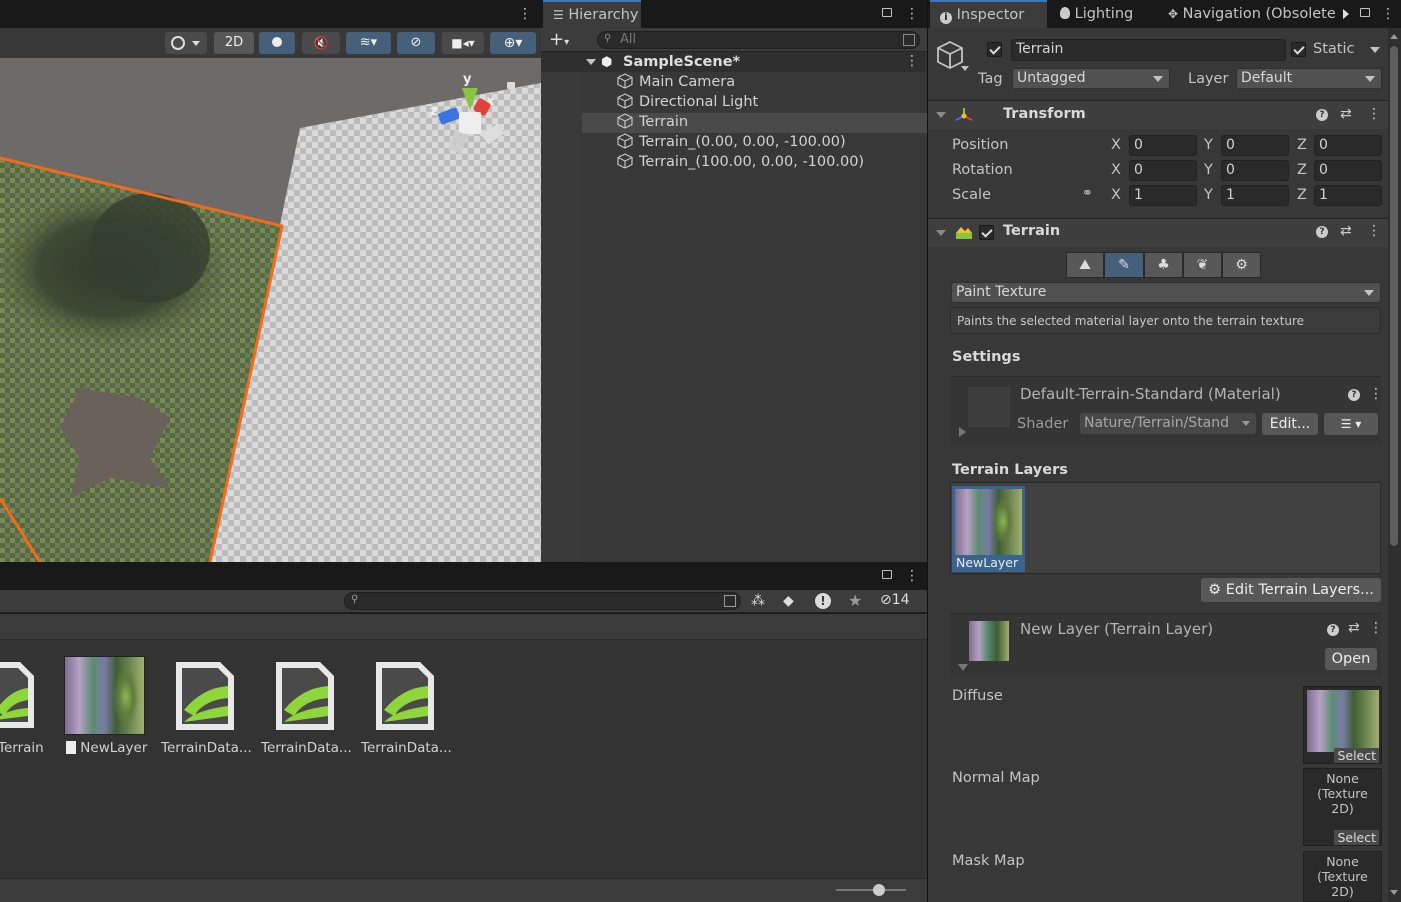 This screenshot has width=1401, height=902. What do you see at coordinates (1202, 265) in the screenshot?
I see `paint-details-tool: ❦` at bounding box center [1202, 265].